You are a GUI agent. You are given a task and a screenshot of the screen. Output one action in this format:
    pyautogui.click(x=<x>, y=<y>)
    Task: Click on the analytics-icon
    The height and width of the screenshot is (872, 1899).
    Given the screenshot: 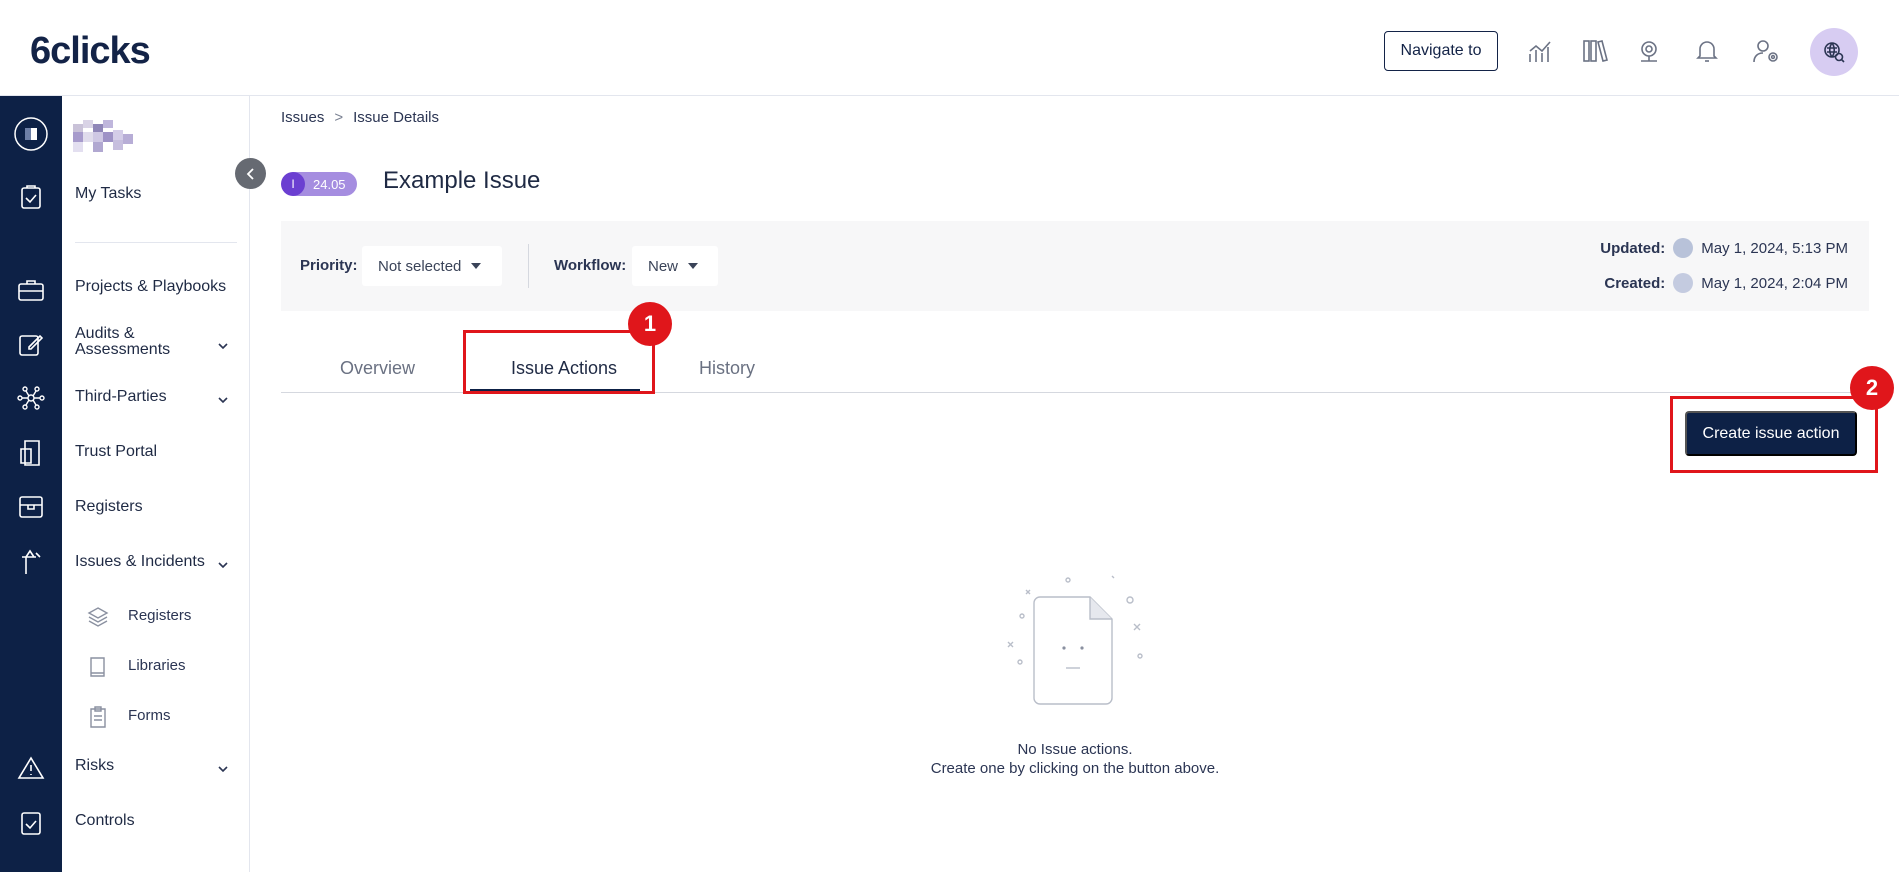 What is the action you would take?
    pyautogui.click(x=1541, y=51)
    